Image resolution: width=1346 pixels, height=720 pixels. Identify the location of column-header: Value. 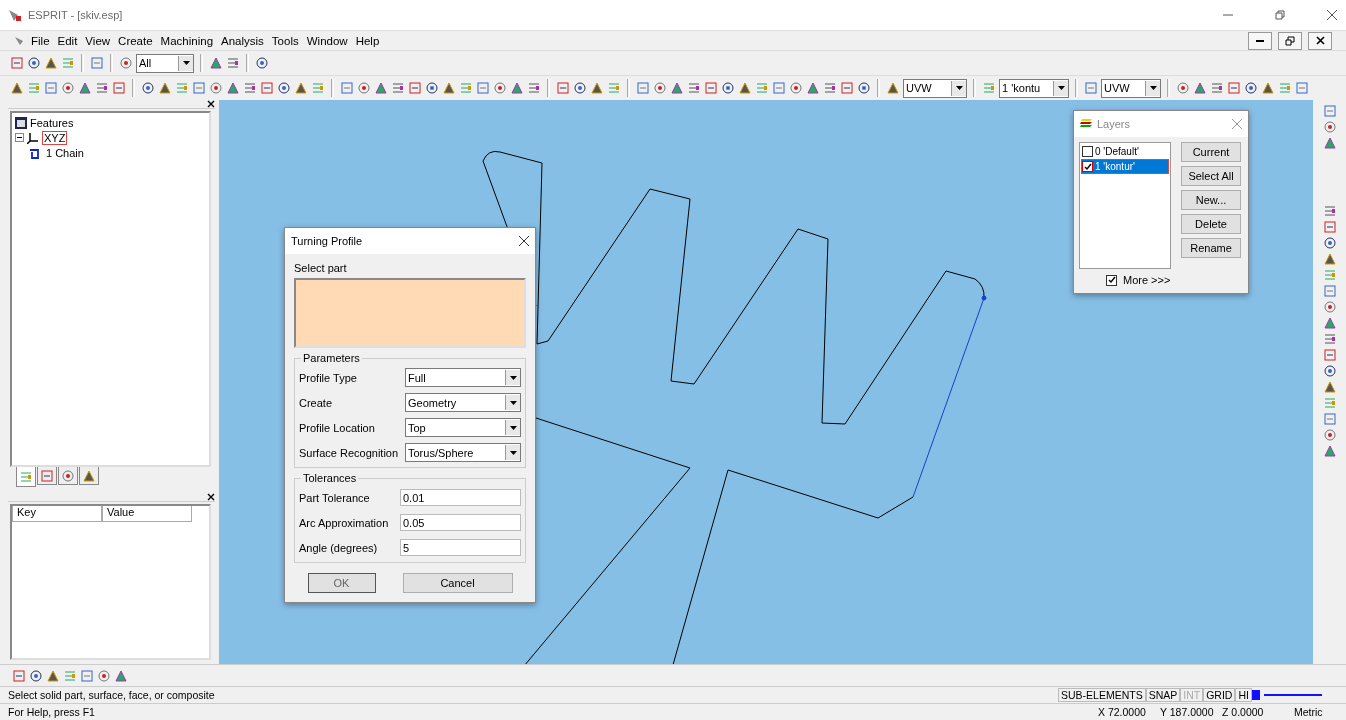
(147, 514).